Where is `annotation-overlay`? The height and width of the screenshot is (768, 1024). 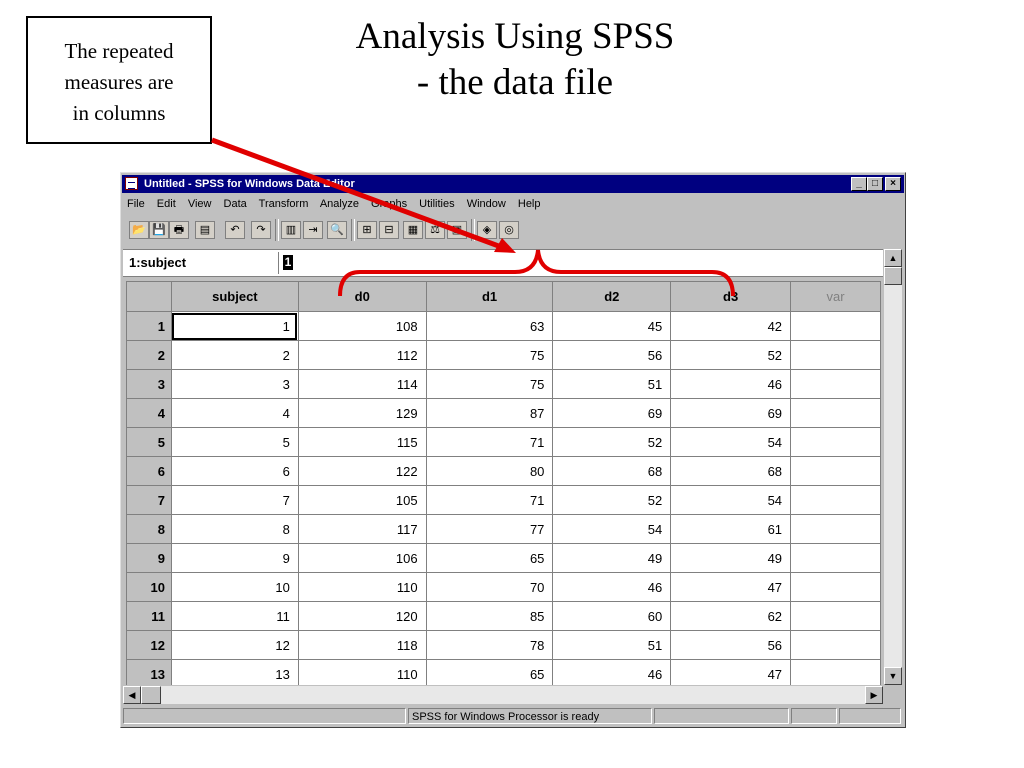 annotation-overlay is located at coordinates (473, 217).